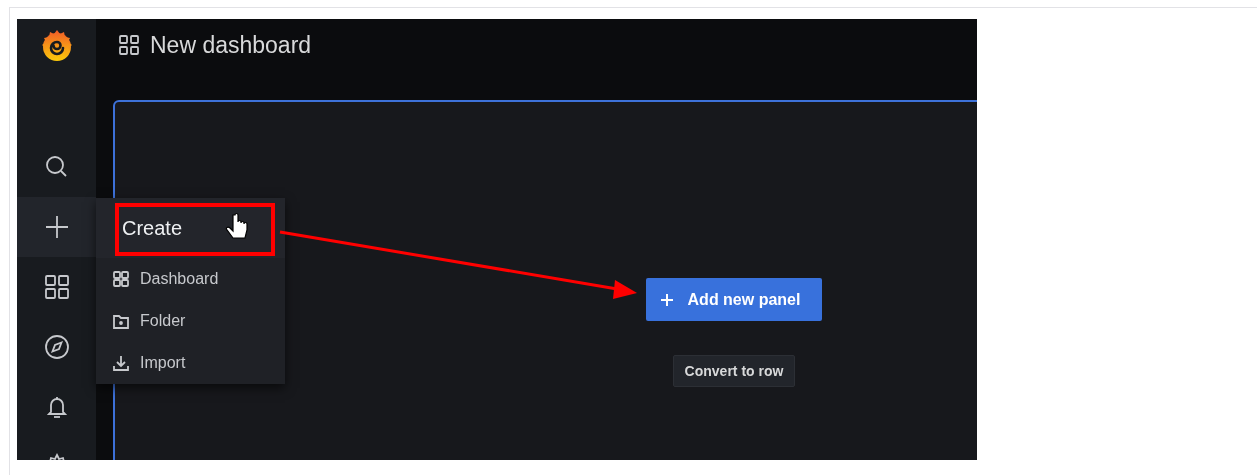 The image size is (1257, 475). I want to click on menu-item: Import, so click(190, 363).